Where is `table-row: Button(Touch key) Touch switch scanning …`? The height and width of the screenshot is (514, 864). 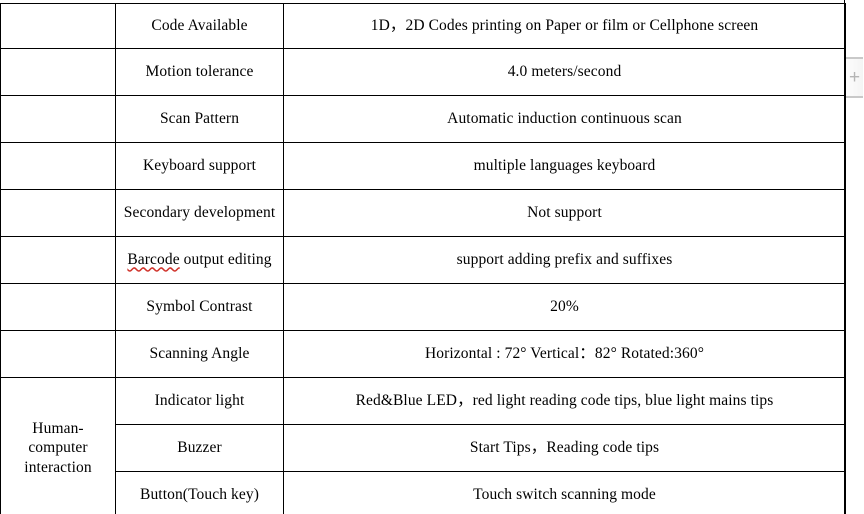
table-row: Button(Touch key) Touch switch scanning … is located at coordinates (423, 492).